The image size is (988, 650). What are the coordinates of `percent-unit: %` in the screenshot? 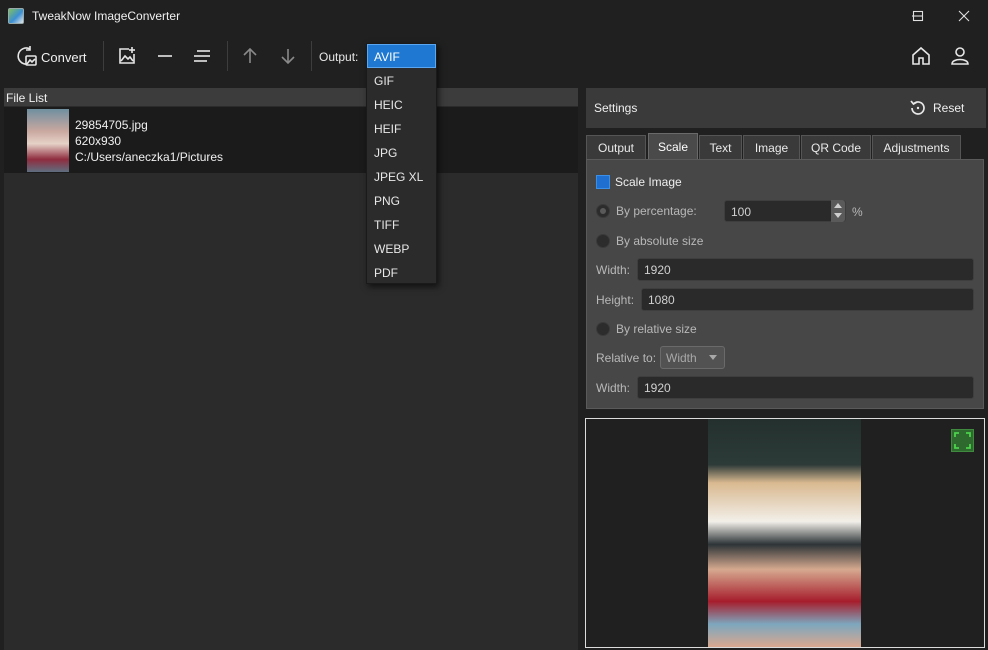 It's located at (857, 212).